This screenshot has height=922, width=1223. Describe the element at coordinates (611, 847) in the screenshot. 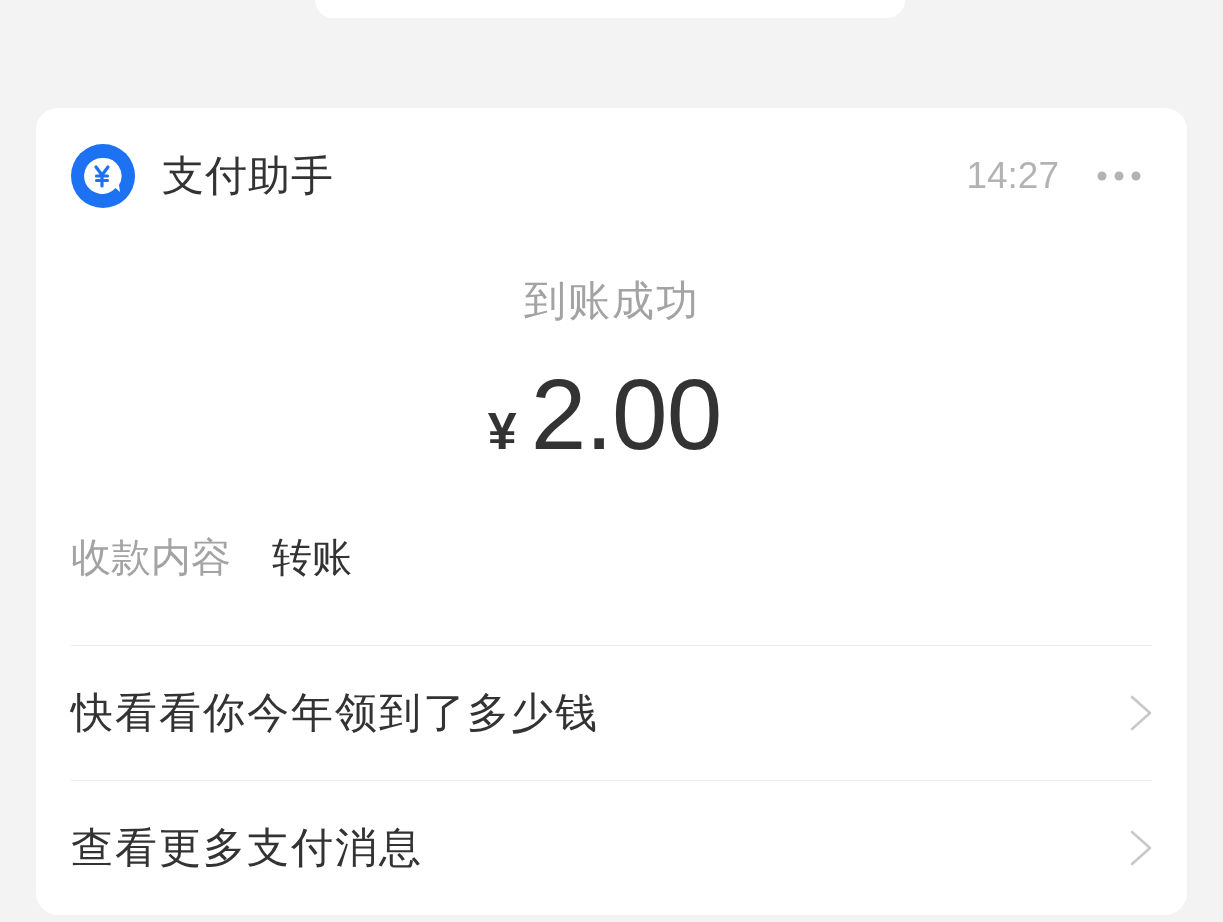

I see `link-row: 查看更多支付消息` at that location.